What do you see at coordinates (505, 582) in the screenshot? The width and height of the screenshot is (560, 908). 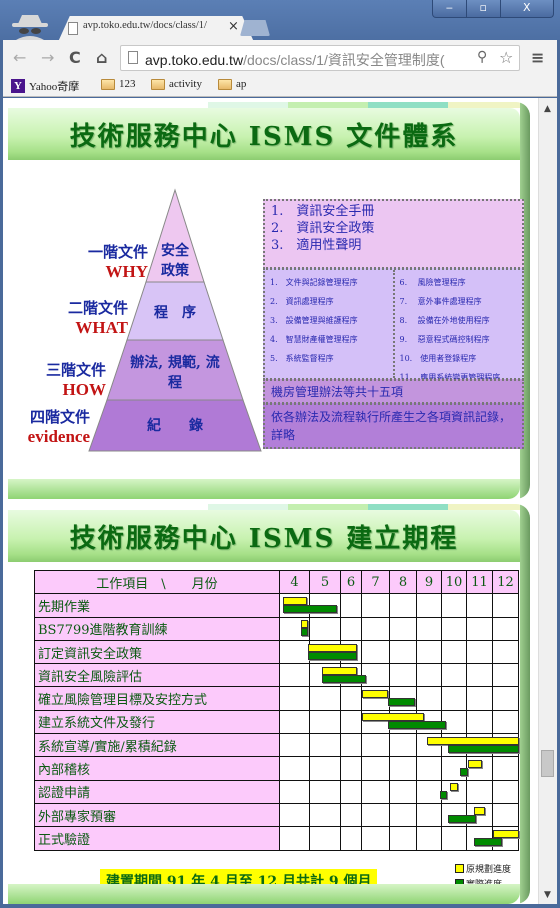 I see `month-header: 12` at bounding box center [505, 582].